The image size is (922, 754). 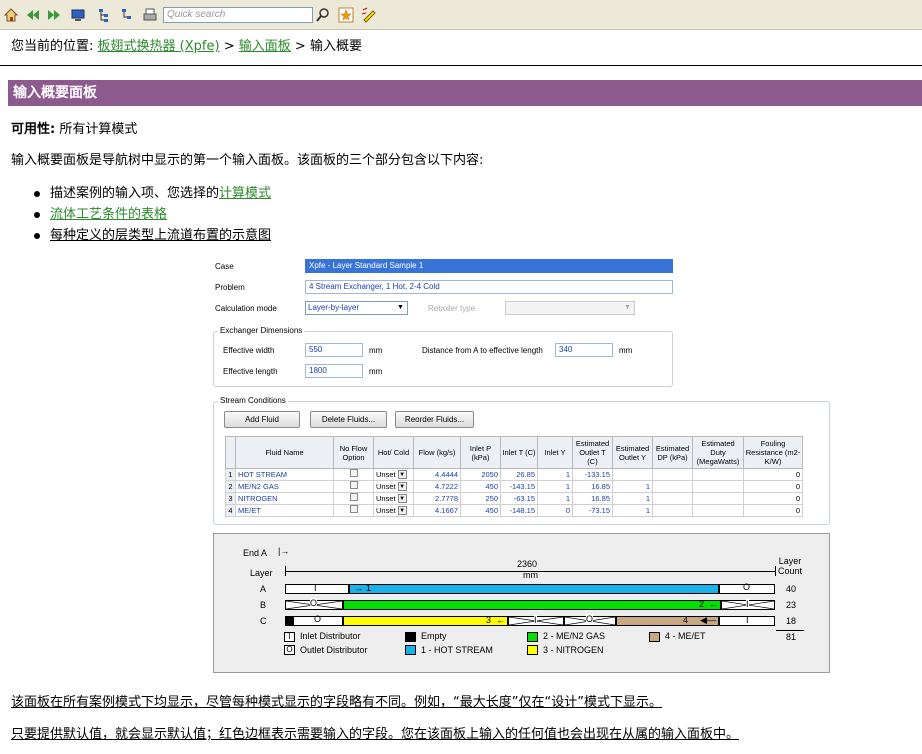 I want to click on flow-cell: 4.1667, so click(x=437, y=510).